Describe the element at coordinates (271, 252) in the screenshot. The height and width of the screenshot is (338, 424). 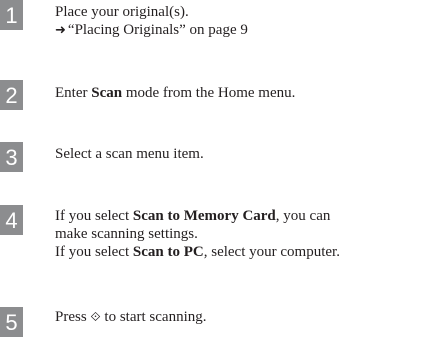
I see `text-run: , select your computer.` at that location.